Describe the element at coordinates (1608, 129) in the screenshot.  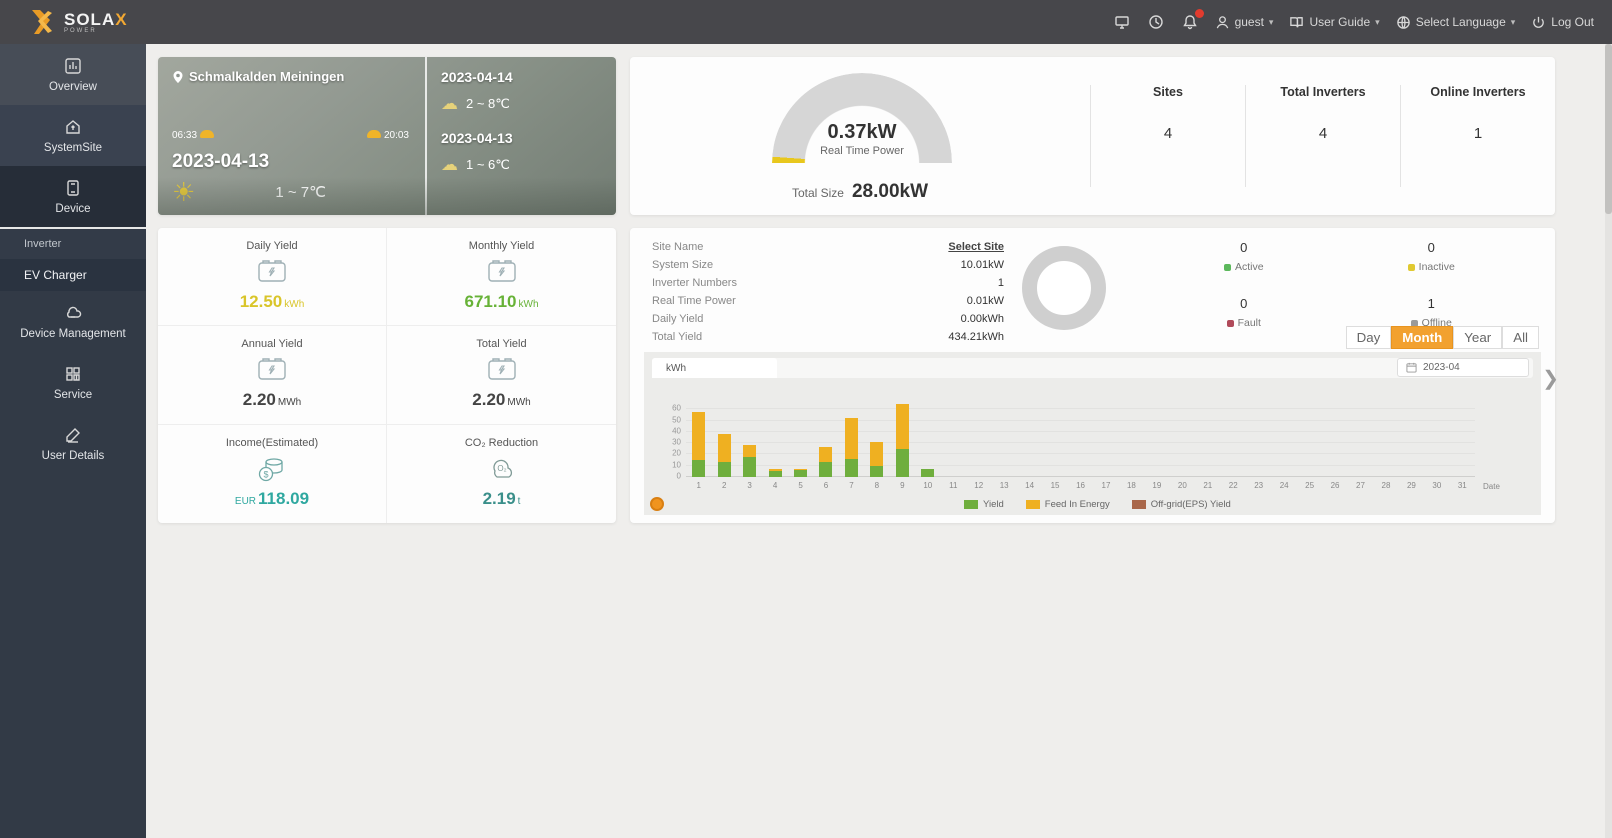
I see `scrollbar-thumb` at that location.